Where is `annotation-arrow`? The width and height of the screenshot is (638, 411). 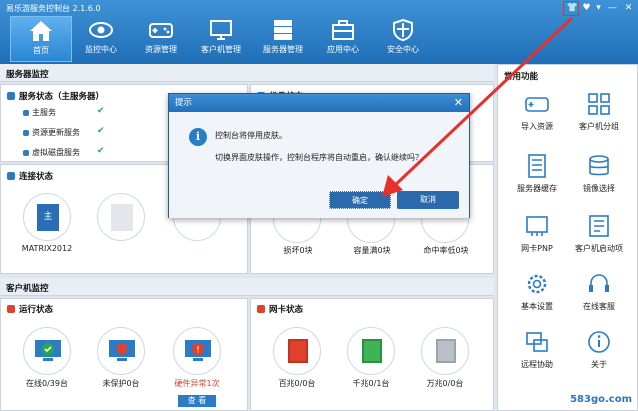 annotation-arrow is located at coordinates (478, 106).